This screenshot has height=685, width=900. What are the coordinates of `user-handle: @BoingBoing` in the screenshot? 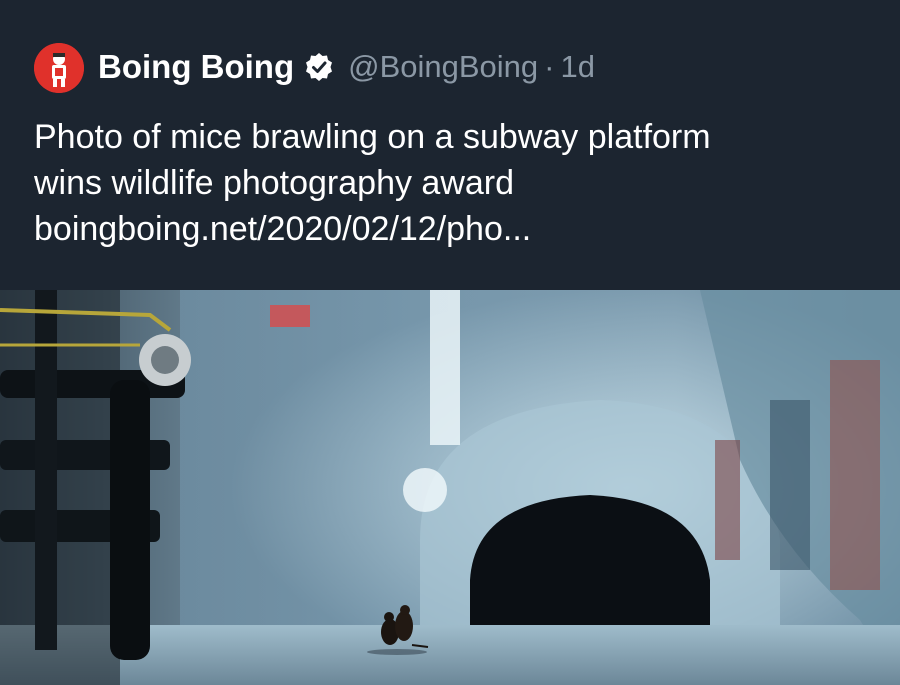 It's located at (443, 67).